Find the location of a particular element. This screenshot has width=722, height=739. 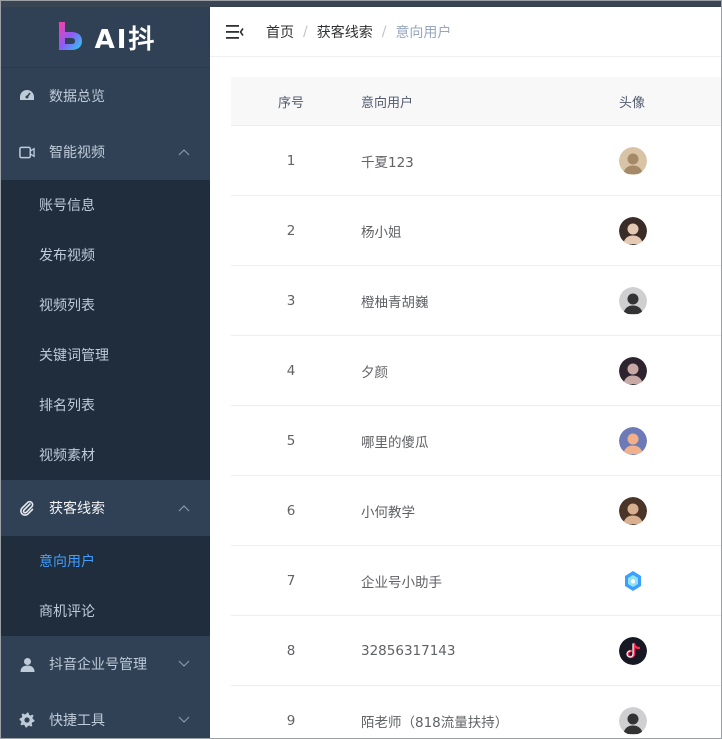

cell-index: 7 is located at coordinates (291, 580).